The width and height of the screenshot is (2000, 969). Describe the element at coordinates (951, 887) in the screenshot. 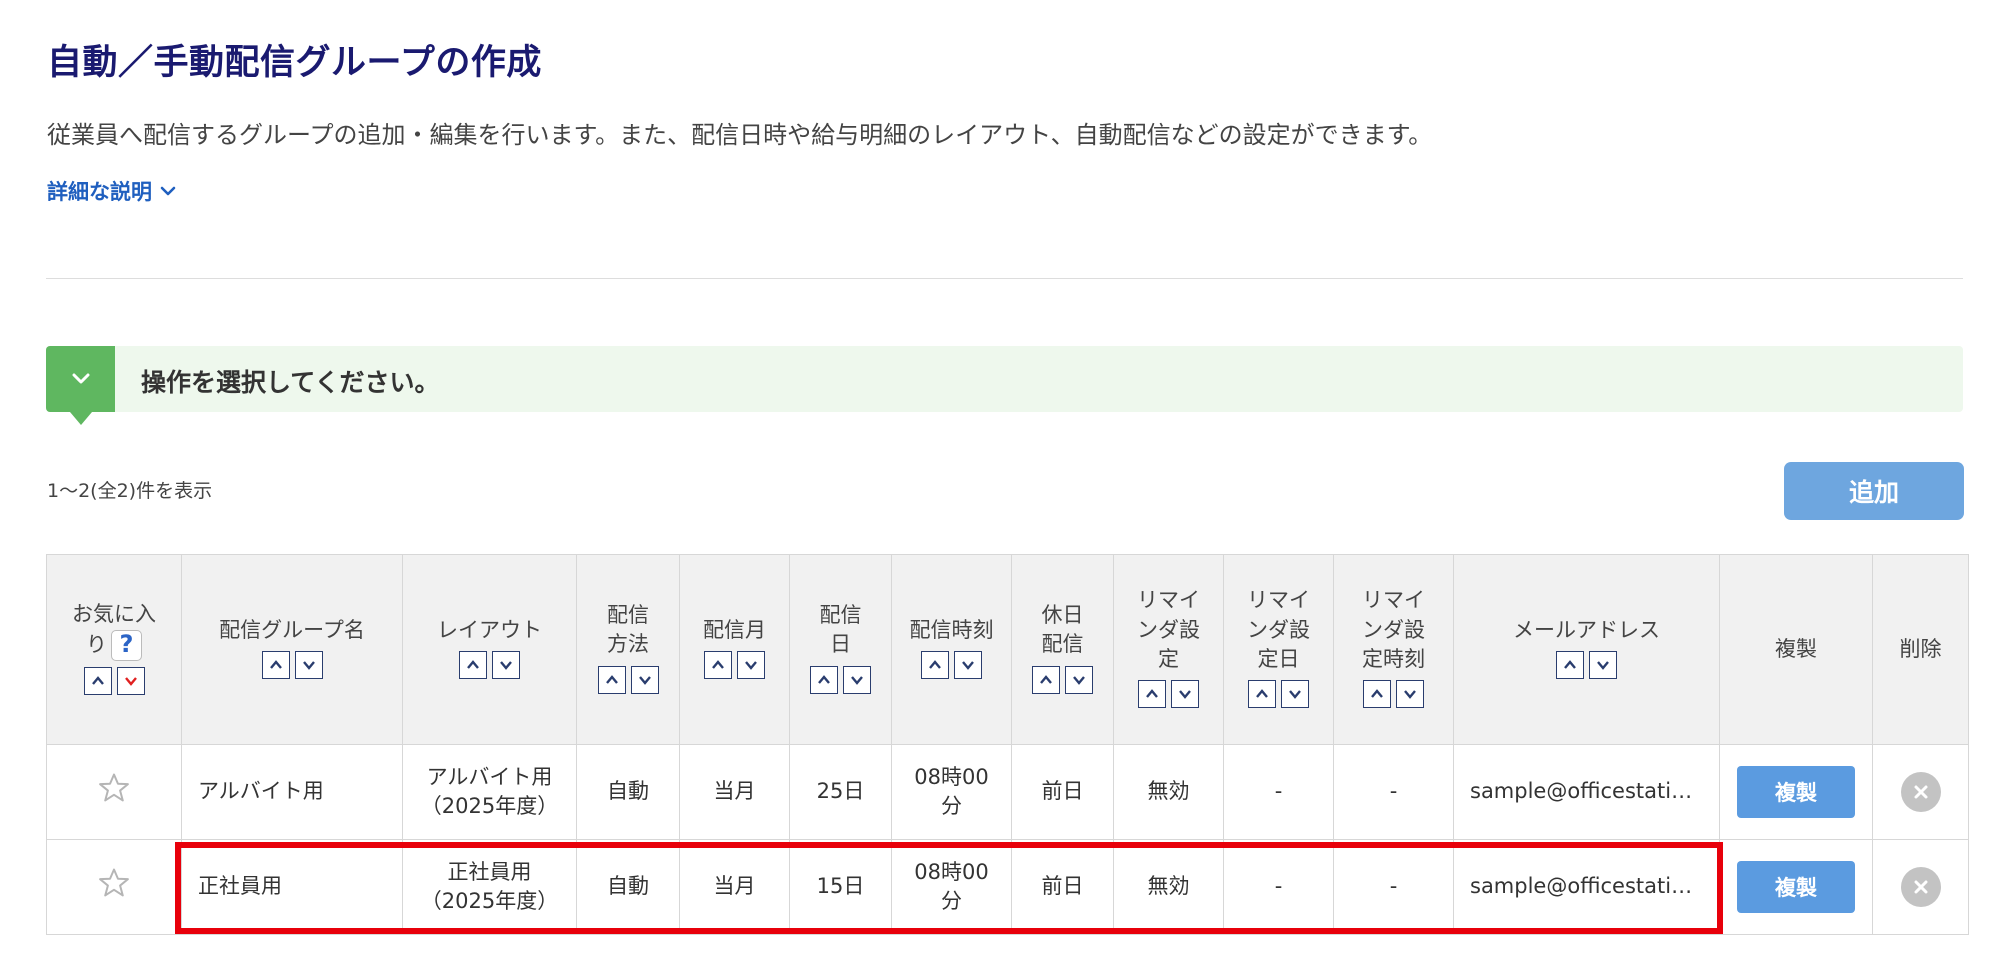

I see `time-cell: 08時00 分` at that location.